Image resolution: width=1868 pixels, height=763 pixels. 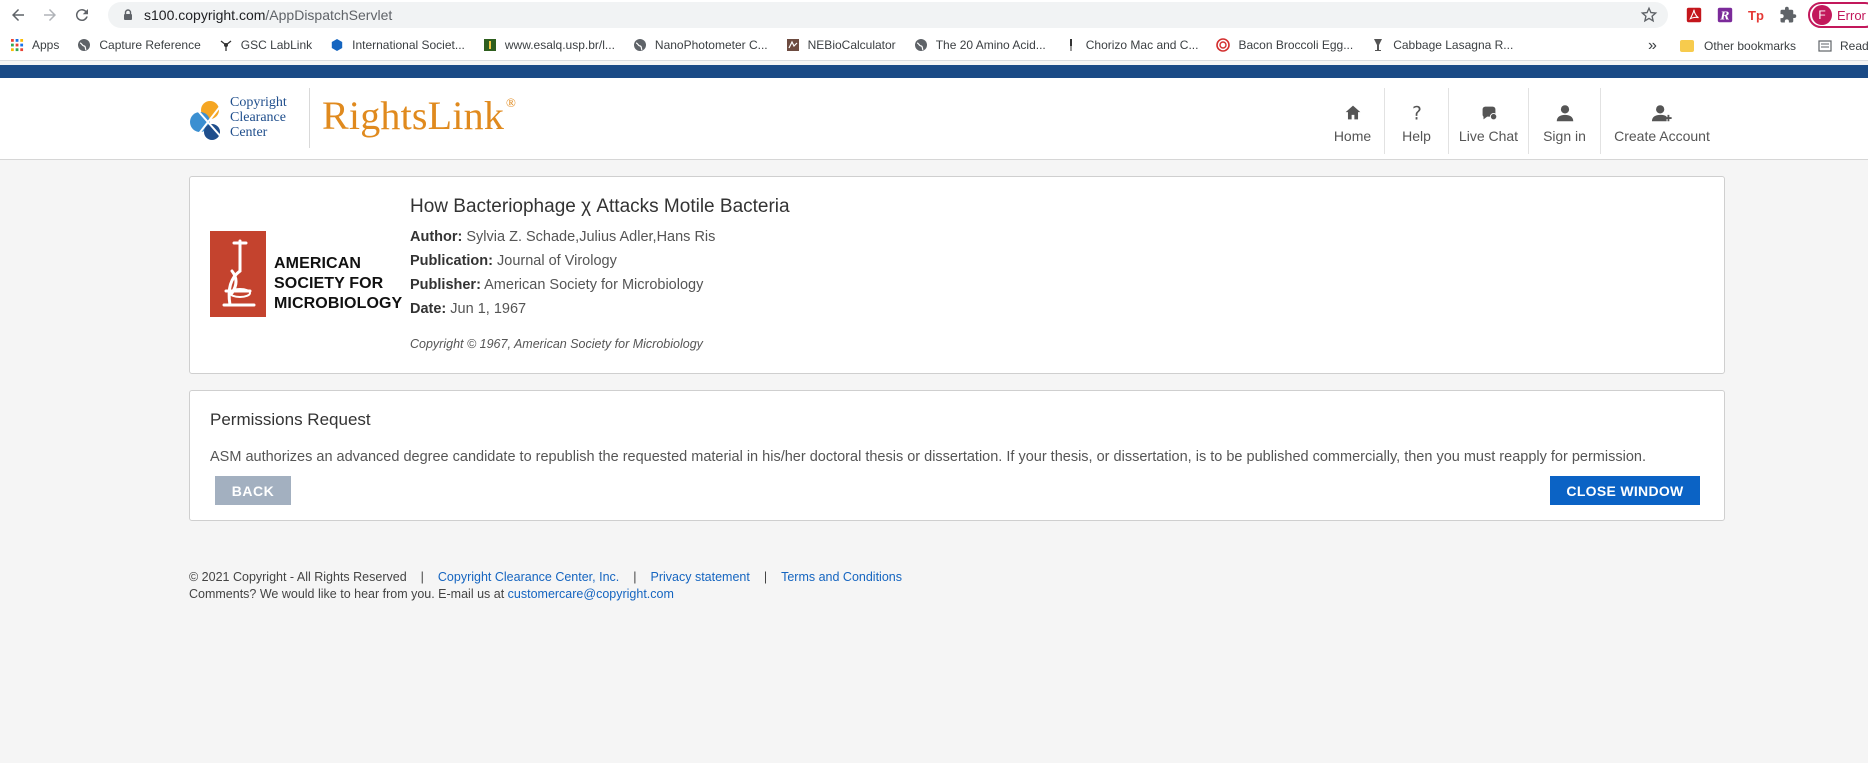 What do you see at coordinates (265, 45) in the screenshot?
I see `bookmark-gsc-lablink: GSC LabLink` at bounding box center [265, 45].